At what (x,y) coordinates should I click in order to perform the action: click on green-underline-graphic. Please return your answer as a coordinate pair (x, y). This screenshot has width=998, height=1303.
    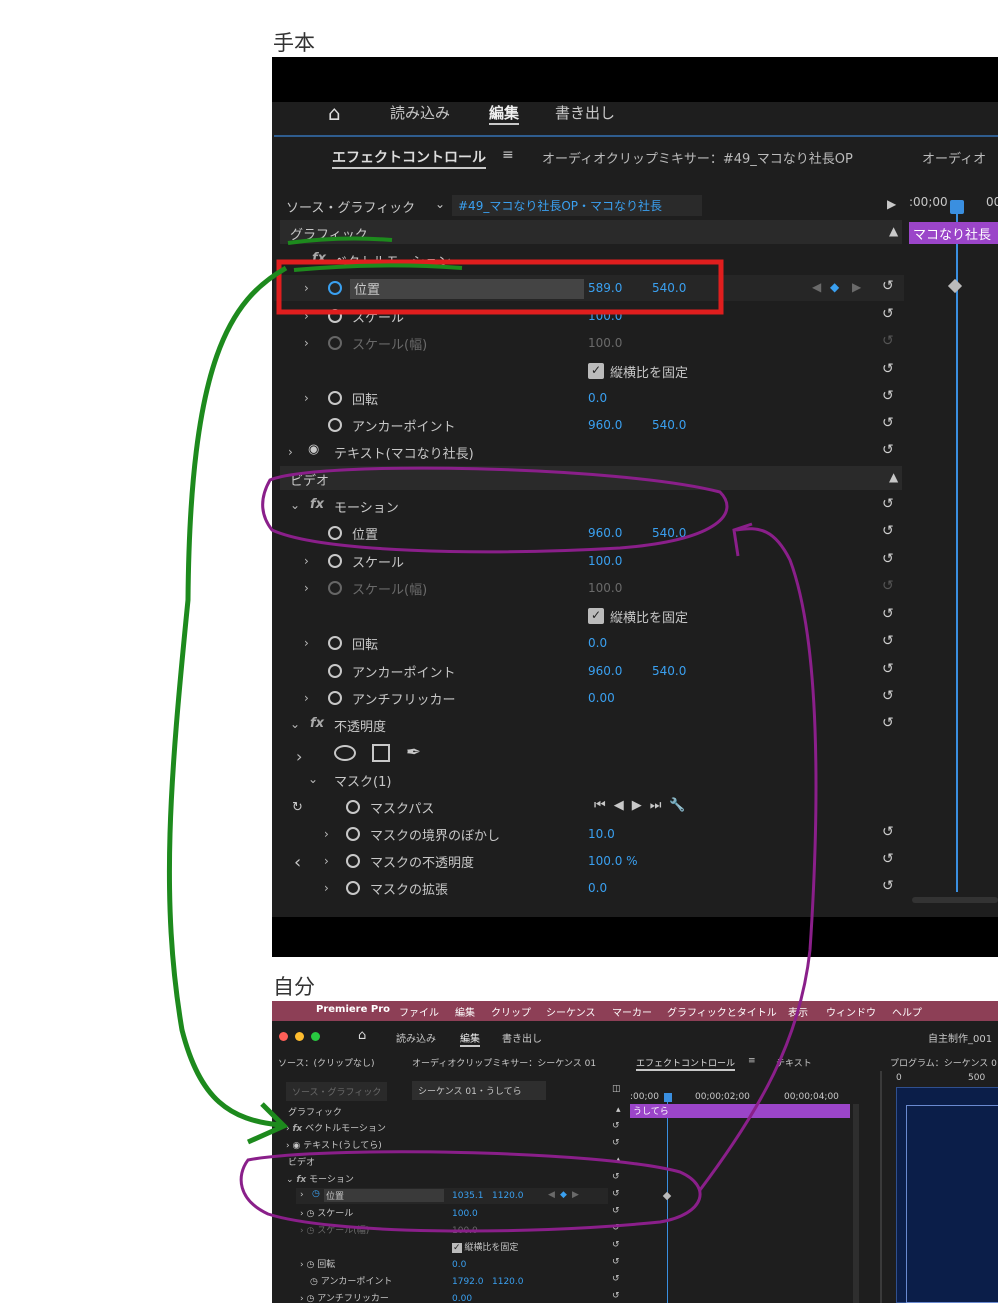
    Looking at the image, I should click on (340, 240).